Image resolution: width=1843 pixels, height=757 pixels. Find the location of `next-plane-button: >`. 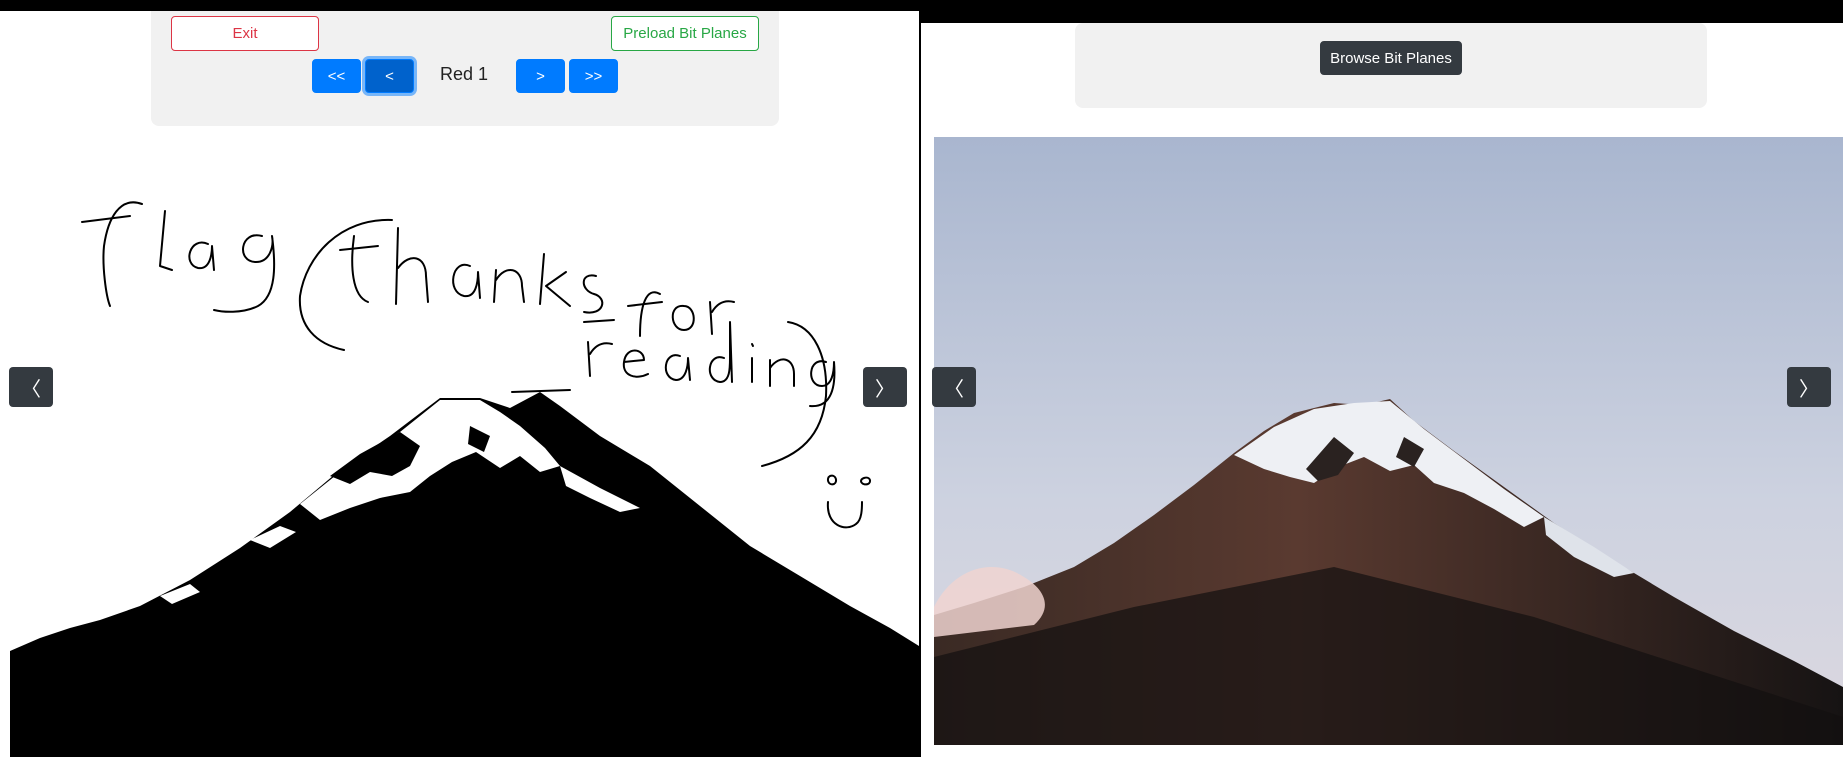

next-plane-button: > is located at coordinates (540, 76).